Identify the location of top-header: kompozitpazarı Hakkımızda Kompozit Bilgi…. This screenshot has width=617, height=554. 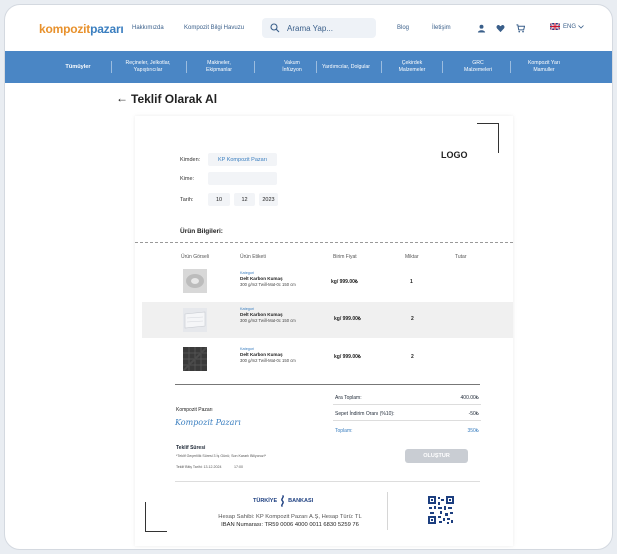
(308, 28).